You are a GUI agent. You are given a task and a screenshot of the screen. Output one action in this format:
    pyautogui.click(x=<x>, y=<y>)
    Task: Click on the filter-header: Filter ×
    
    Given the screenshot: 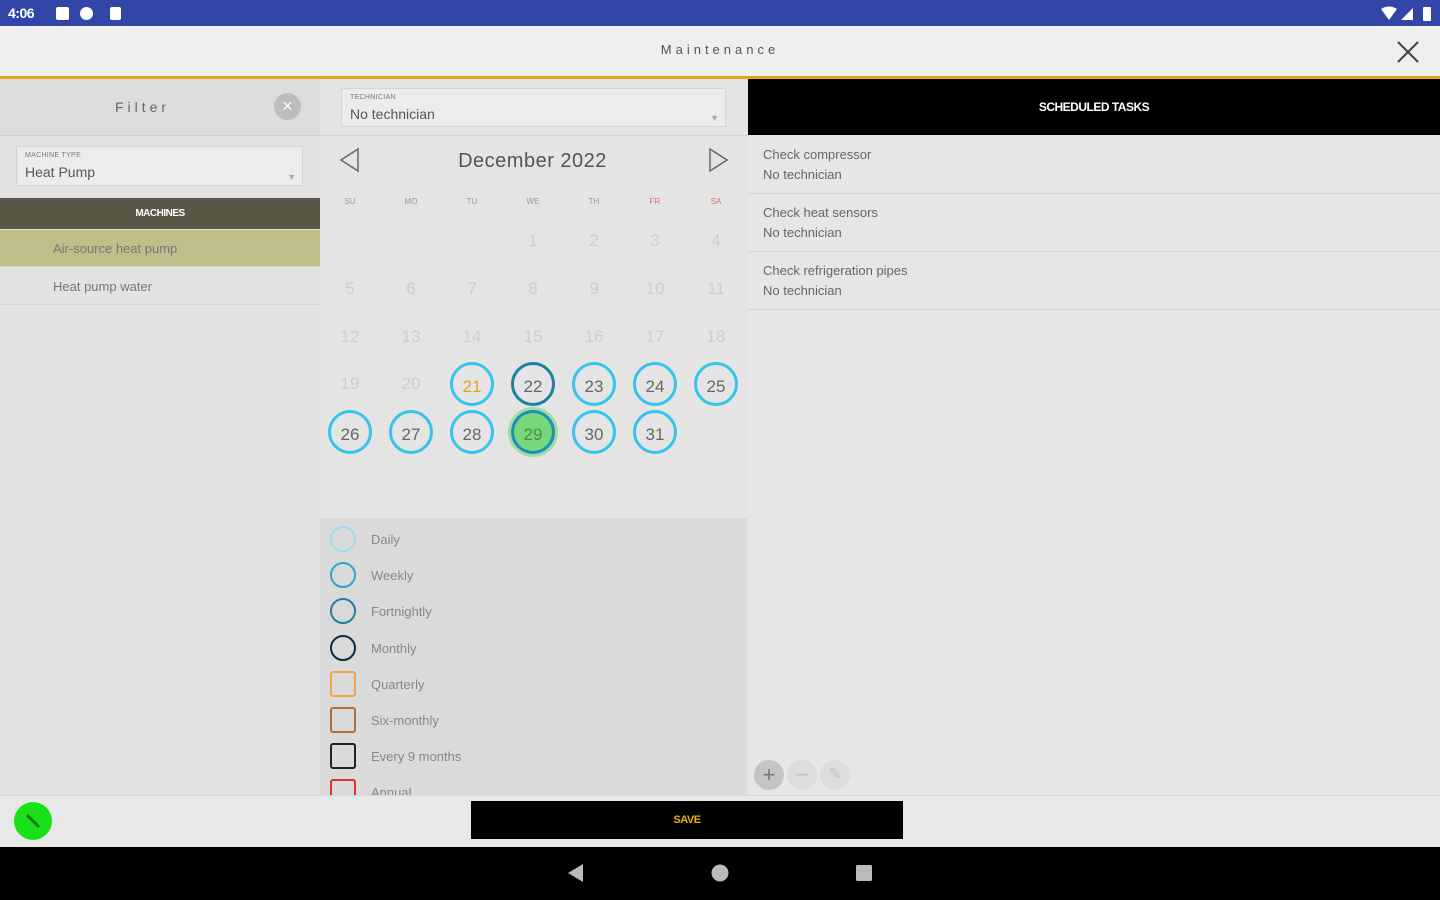 What is the action you would take?
    pyautogui.click(x=160, y=107)
    